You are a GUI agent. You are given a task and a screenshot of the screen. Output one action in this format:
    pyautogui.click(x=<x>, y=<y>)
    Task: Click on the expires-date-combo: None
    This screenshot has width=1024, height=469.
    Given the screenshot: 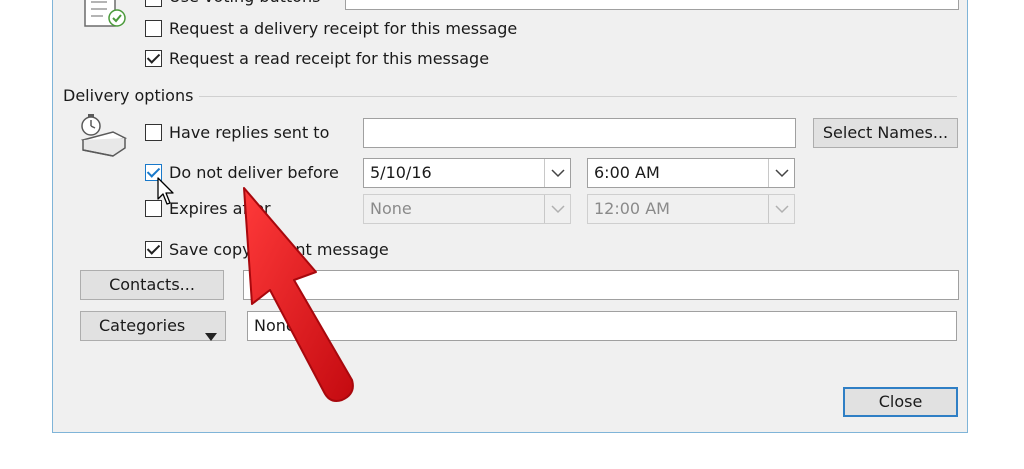 What is the action you would take?
    pyautogui.click(x=467, y=209)
    